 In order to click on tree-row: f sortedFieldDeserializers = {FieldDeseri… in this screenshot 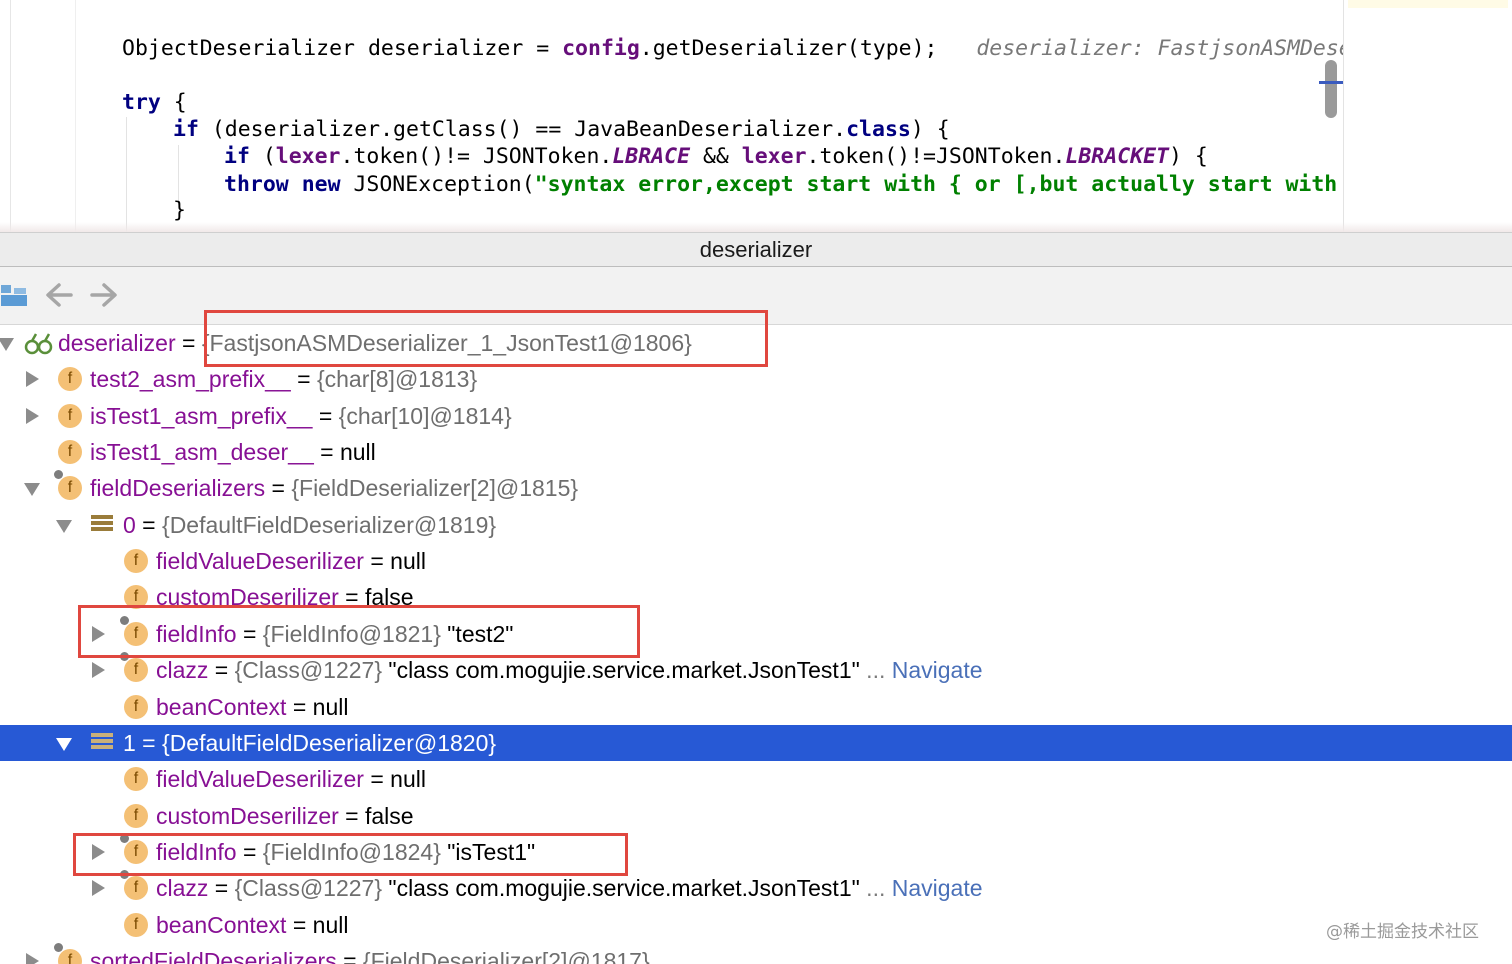, I will do `click(756, 953)`.